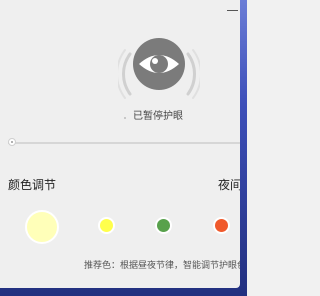 The width and height of the screenshot is (320, 296). I want to click on eye-icon, so click(159, 68).